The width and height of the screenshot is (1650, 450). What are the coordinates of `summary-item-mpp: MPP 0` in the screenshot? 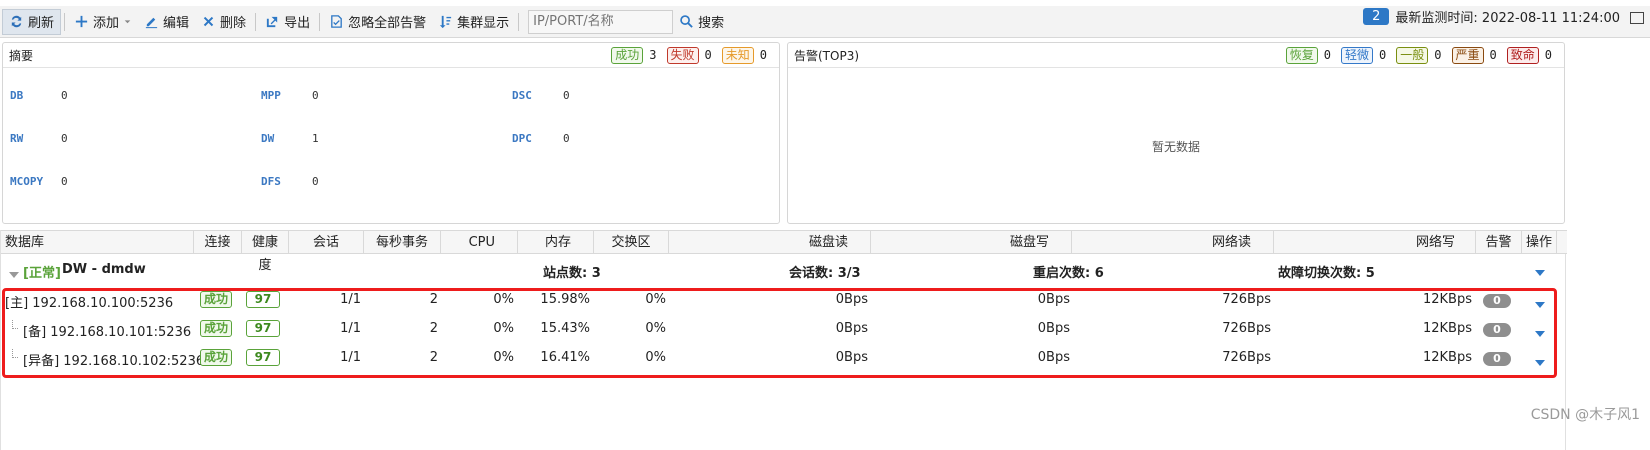 It's located at (290, 95).